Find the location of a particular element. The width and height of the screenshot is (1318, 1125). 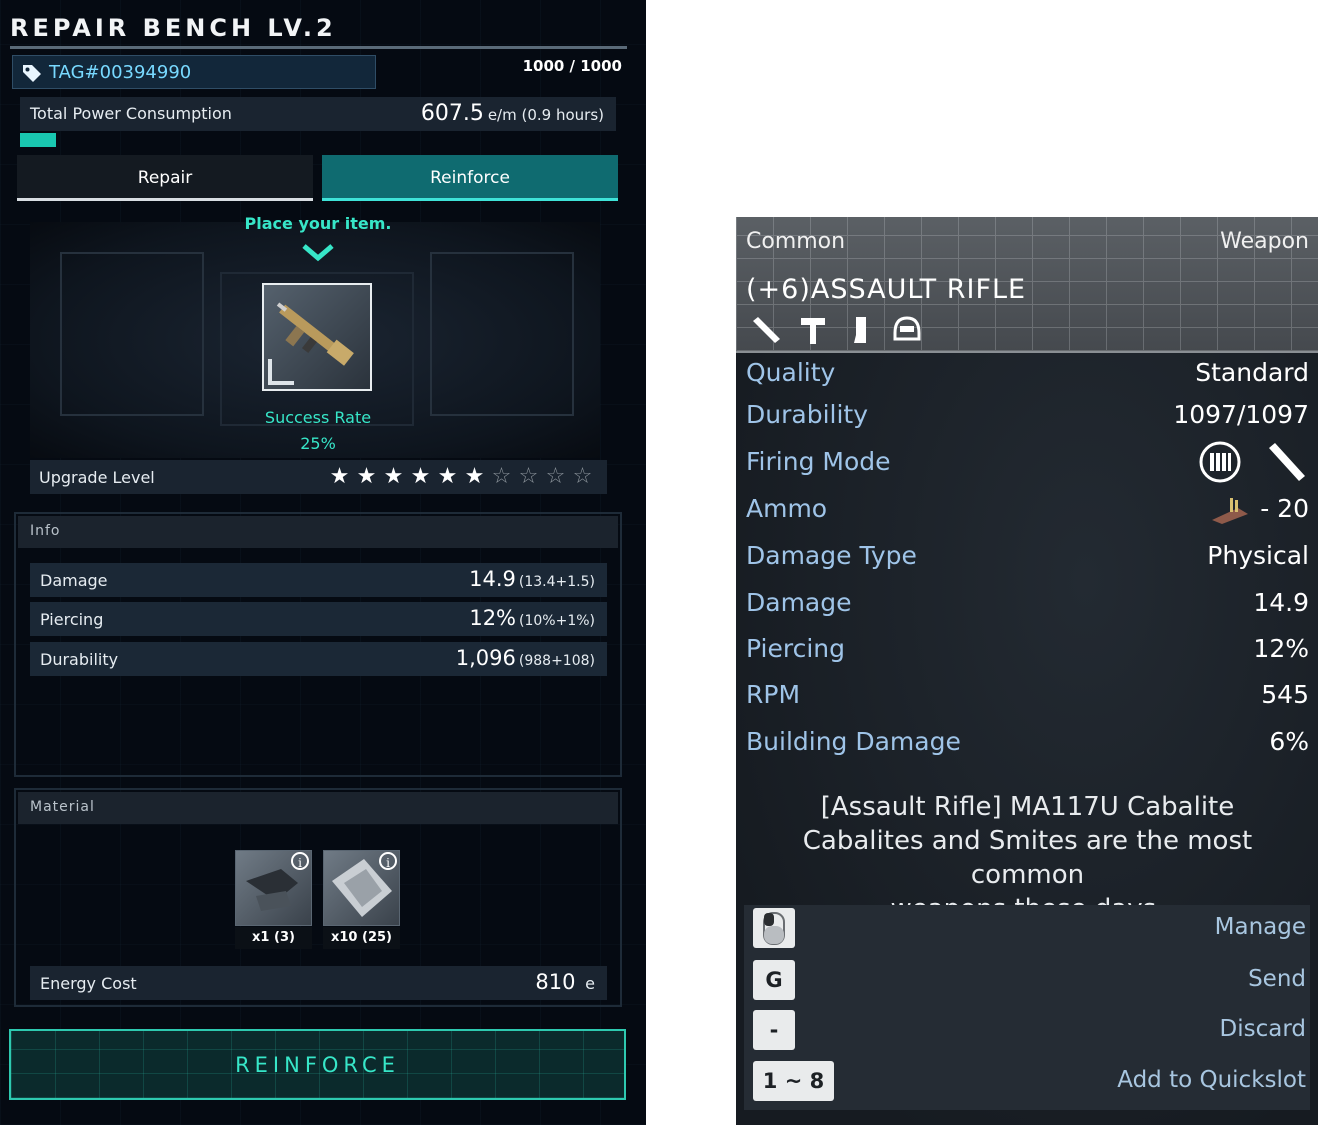

tag-text: TAG#00394990 is located at coordinates (120, 72).